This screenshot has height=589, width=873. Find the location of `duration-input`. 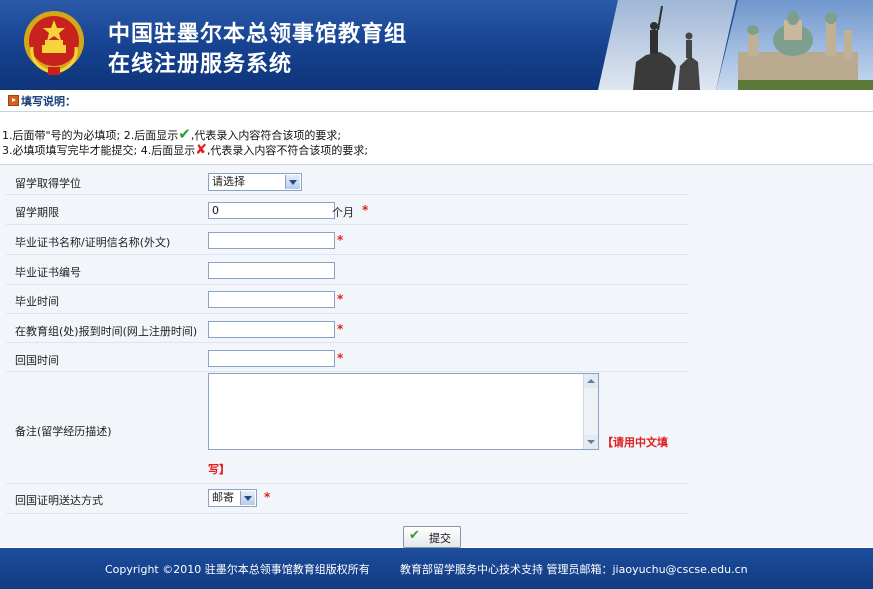

duration-input is located at coordinates (271, 210).